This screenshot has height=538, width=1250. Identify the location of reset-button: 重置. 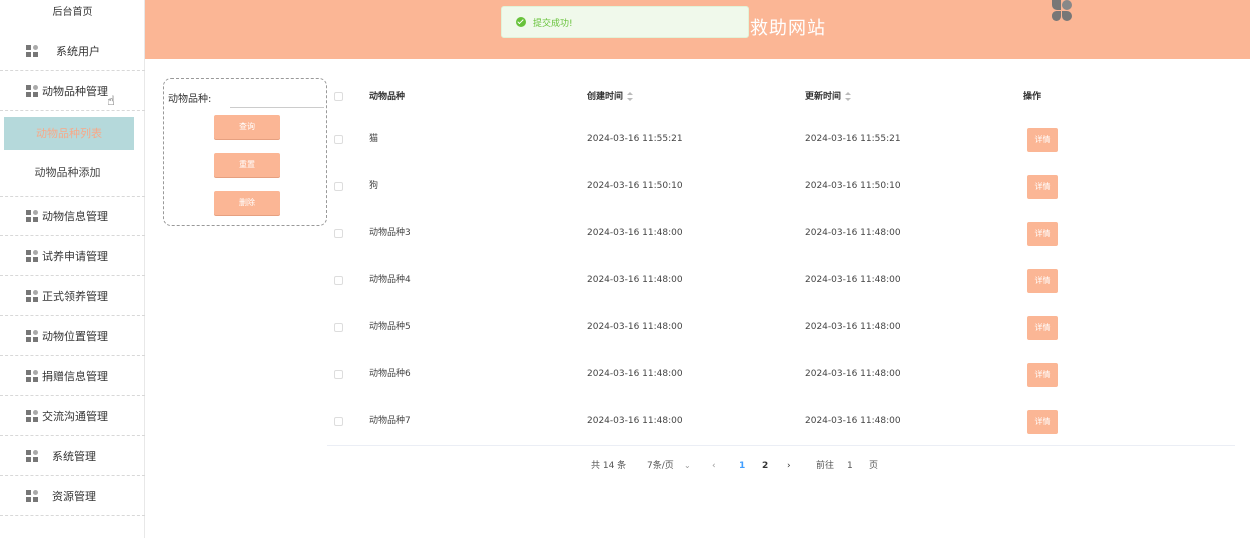
(247, 165).